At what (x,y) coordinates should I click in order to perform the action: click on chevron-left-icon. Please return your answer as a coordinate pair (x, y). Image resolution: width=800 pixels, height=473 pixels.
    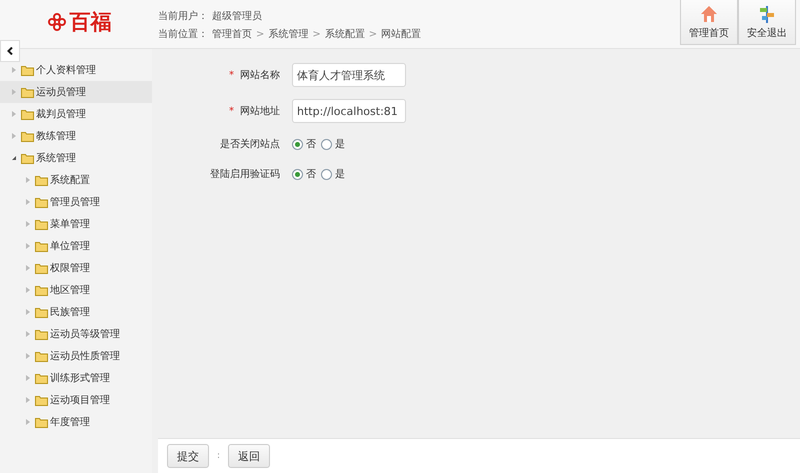
    Looking at the image, I should click on (10, 51).